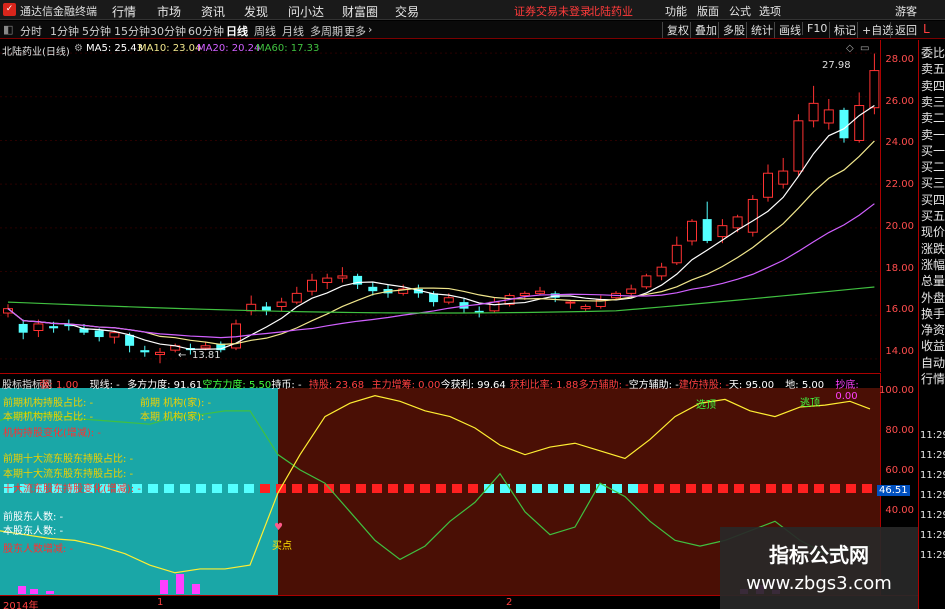 The width and height of the screenshot is (945, 609). What do you see at coordinates (169, 11) in the screenshot?
I see `menu-market: 市场` at bounding box center [169, 11].